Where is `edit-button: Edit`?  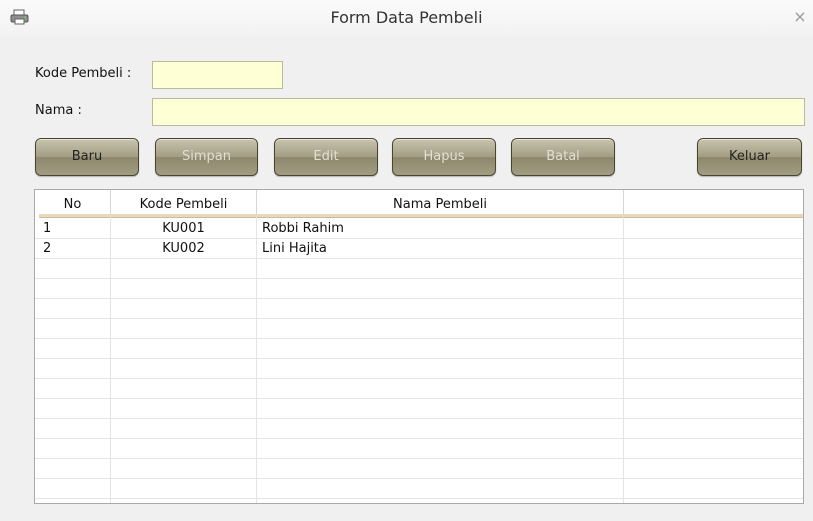
edit-button: Edit is located at coordinates (326, 157).